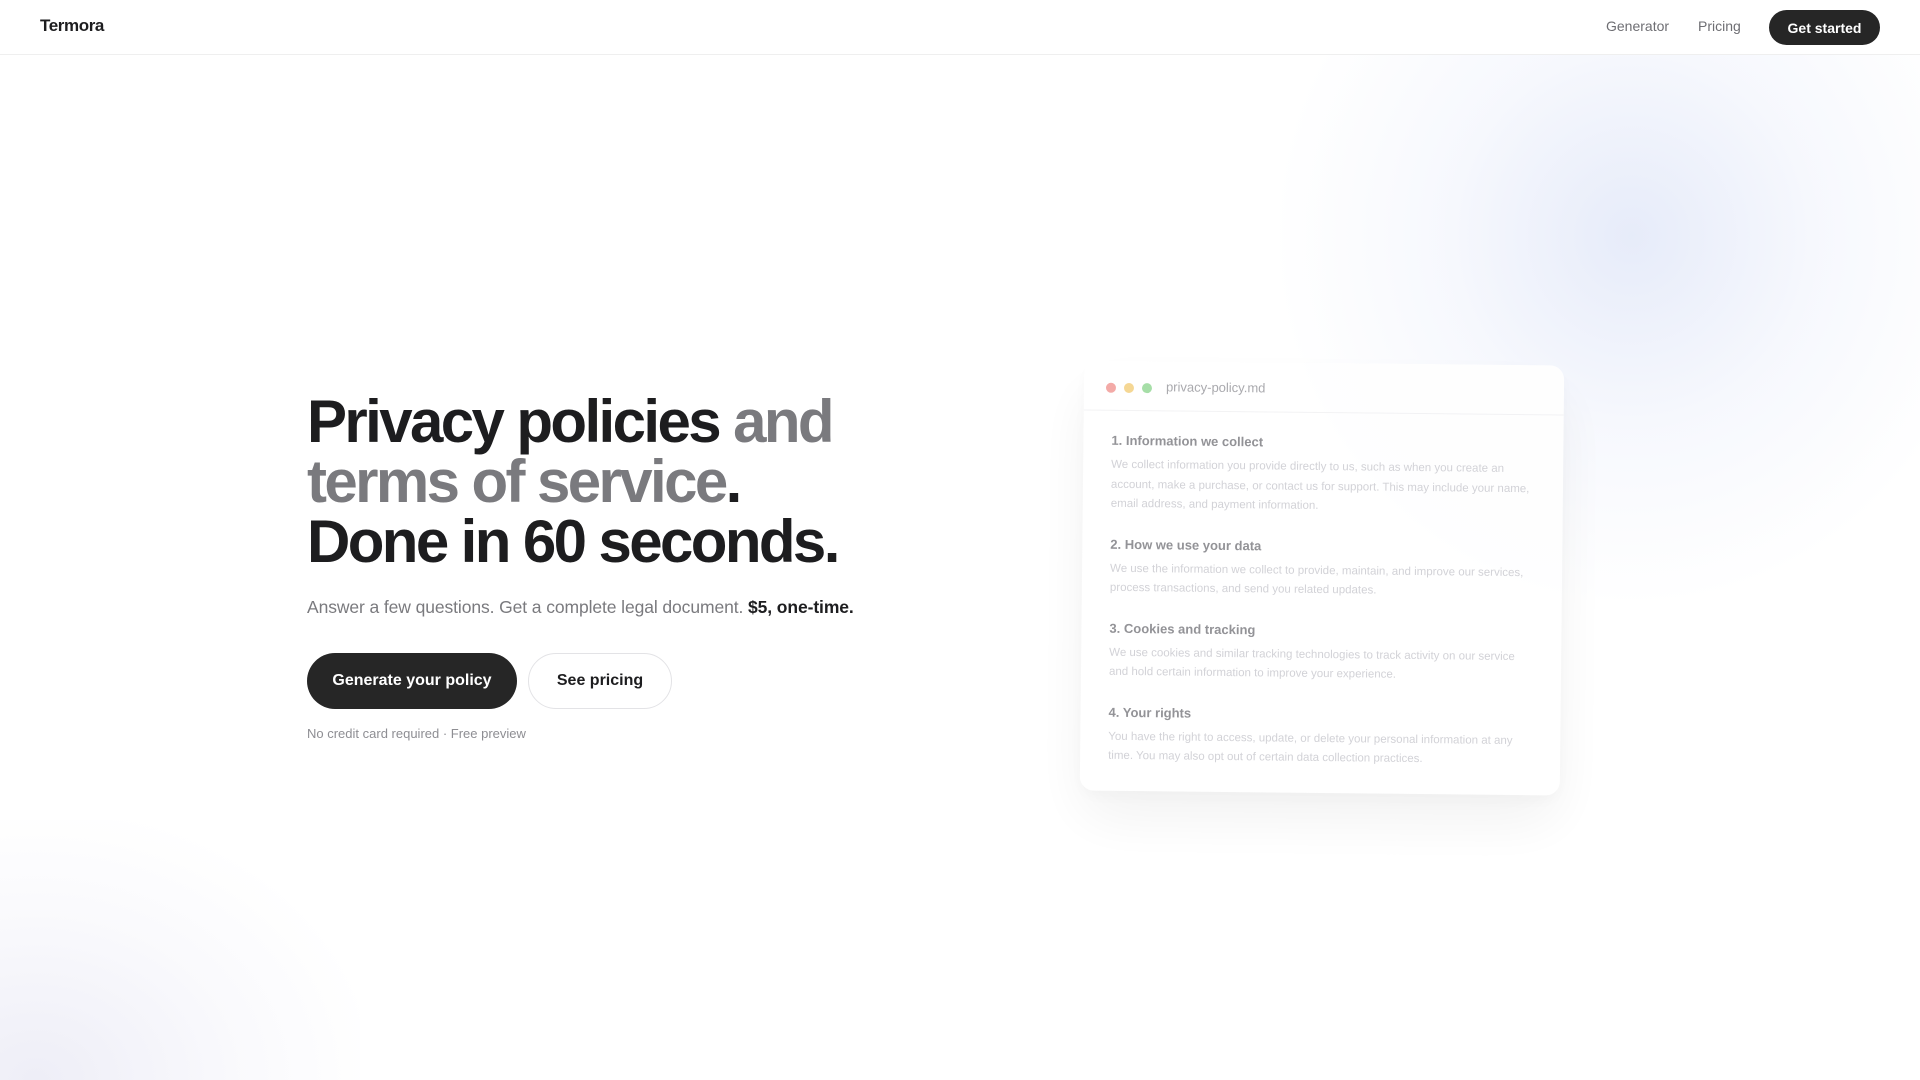 The height and width of the screenshot is (1080, 1920). What do you see at coordinates (1186, 544) in the screenshot?
I see `section-heading: 2. How we use your data` at bounding box center [1186, 544].